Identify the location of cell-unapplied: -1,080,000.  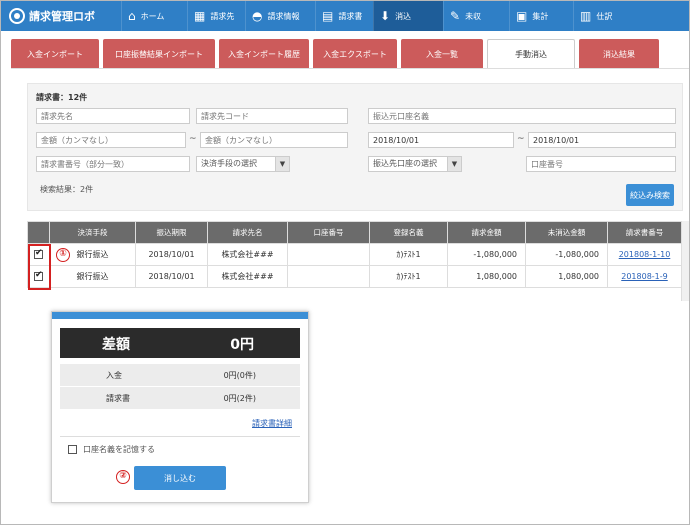
(566, 254).